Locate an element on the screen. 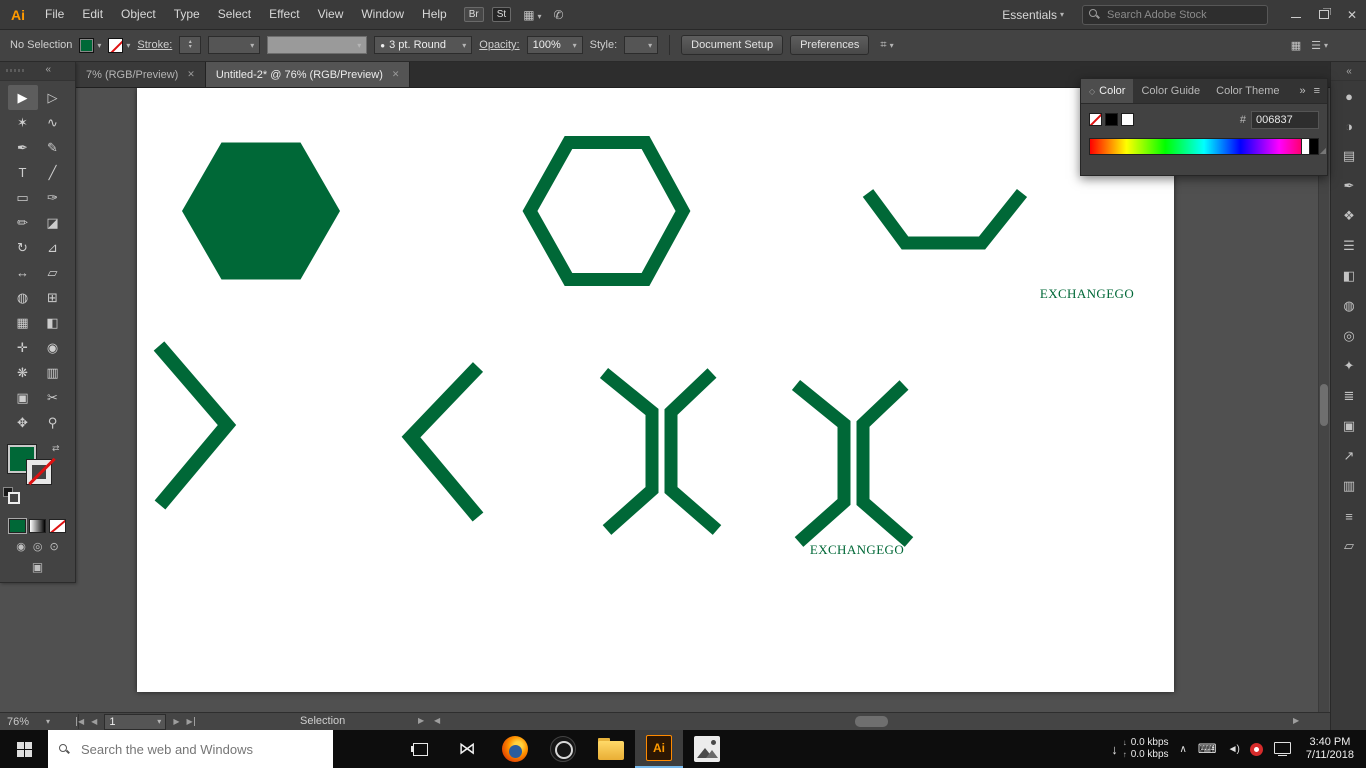 The width and height of the screenshot is (1366, 768). hexagon-filled-shape is located at coordinates (261, 211).